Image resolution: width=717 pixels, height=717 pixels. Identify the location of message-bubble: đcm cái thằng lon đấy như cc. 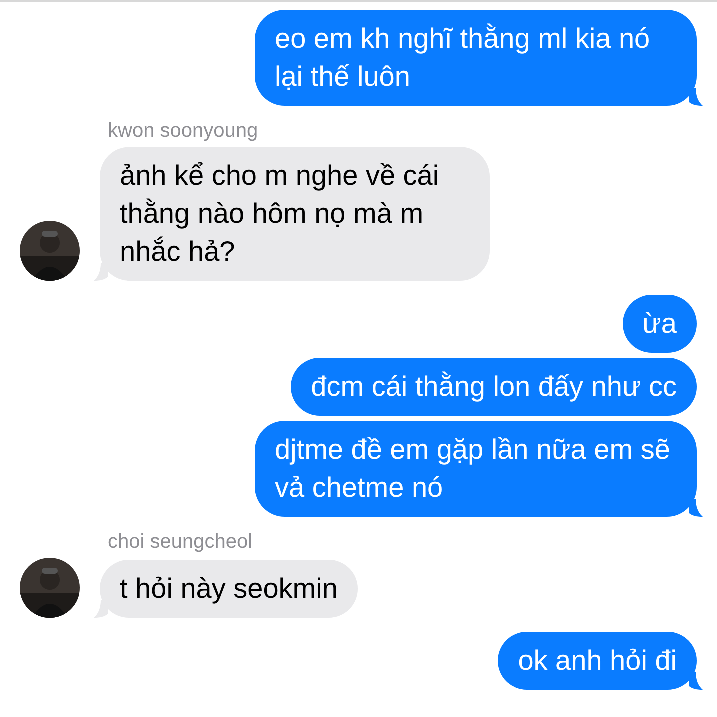
(494, 387).